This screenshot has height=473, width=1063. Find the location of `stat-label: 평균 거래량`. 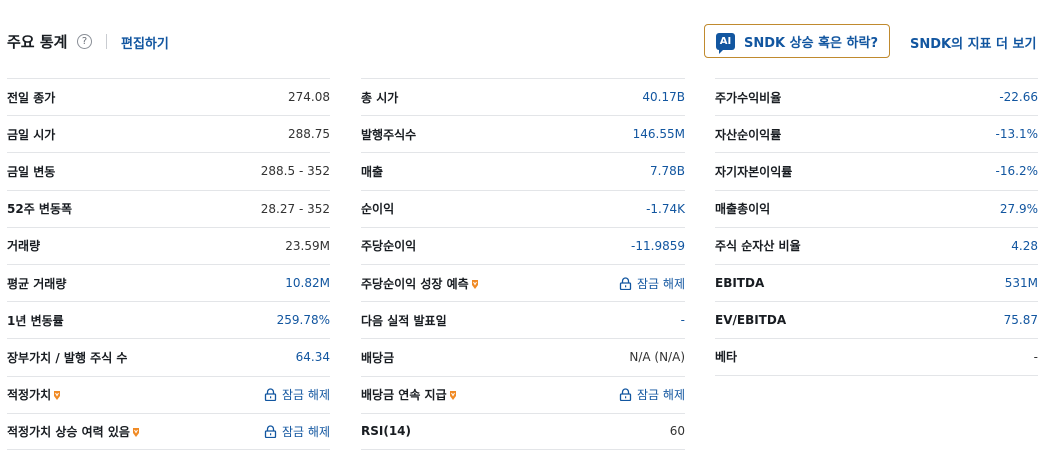

stat-label: 평균 거래량 is located at coordinates (36, 283).